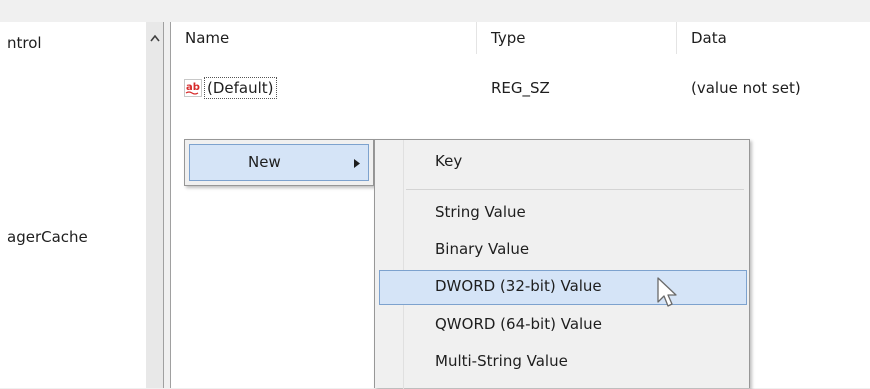  Describe the element at coordinates (563, 213) in the screenshot. I see `menu-item-string-value: String Value` at that location.